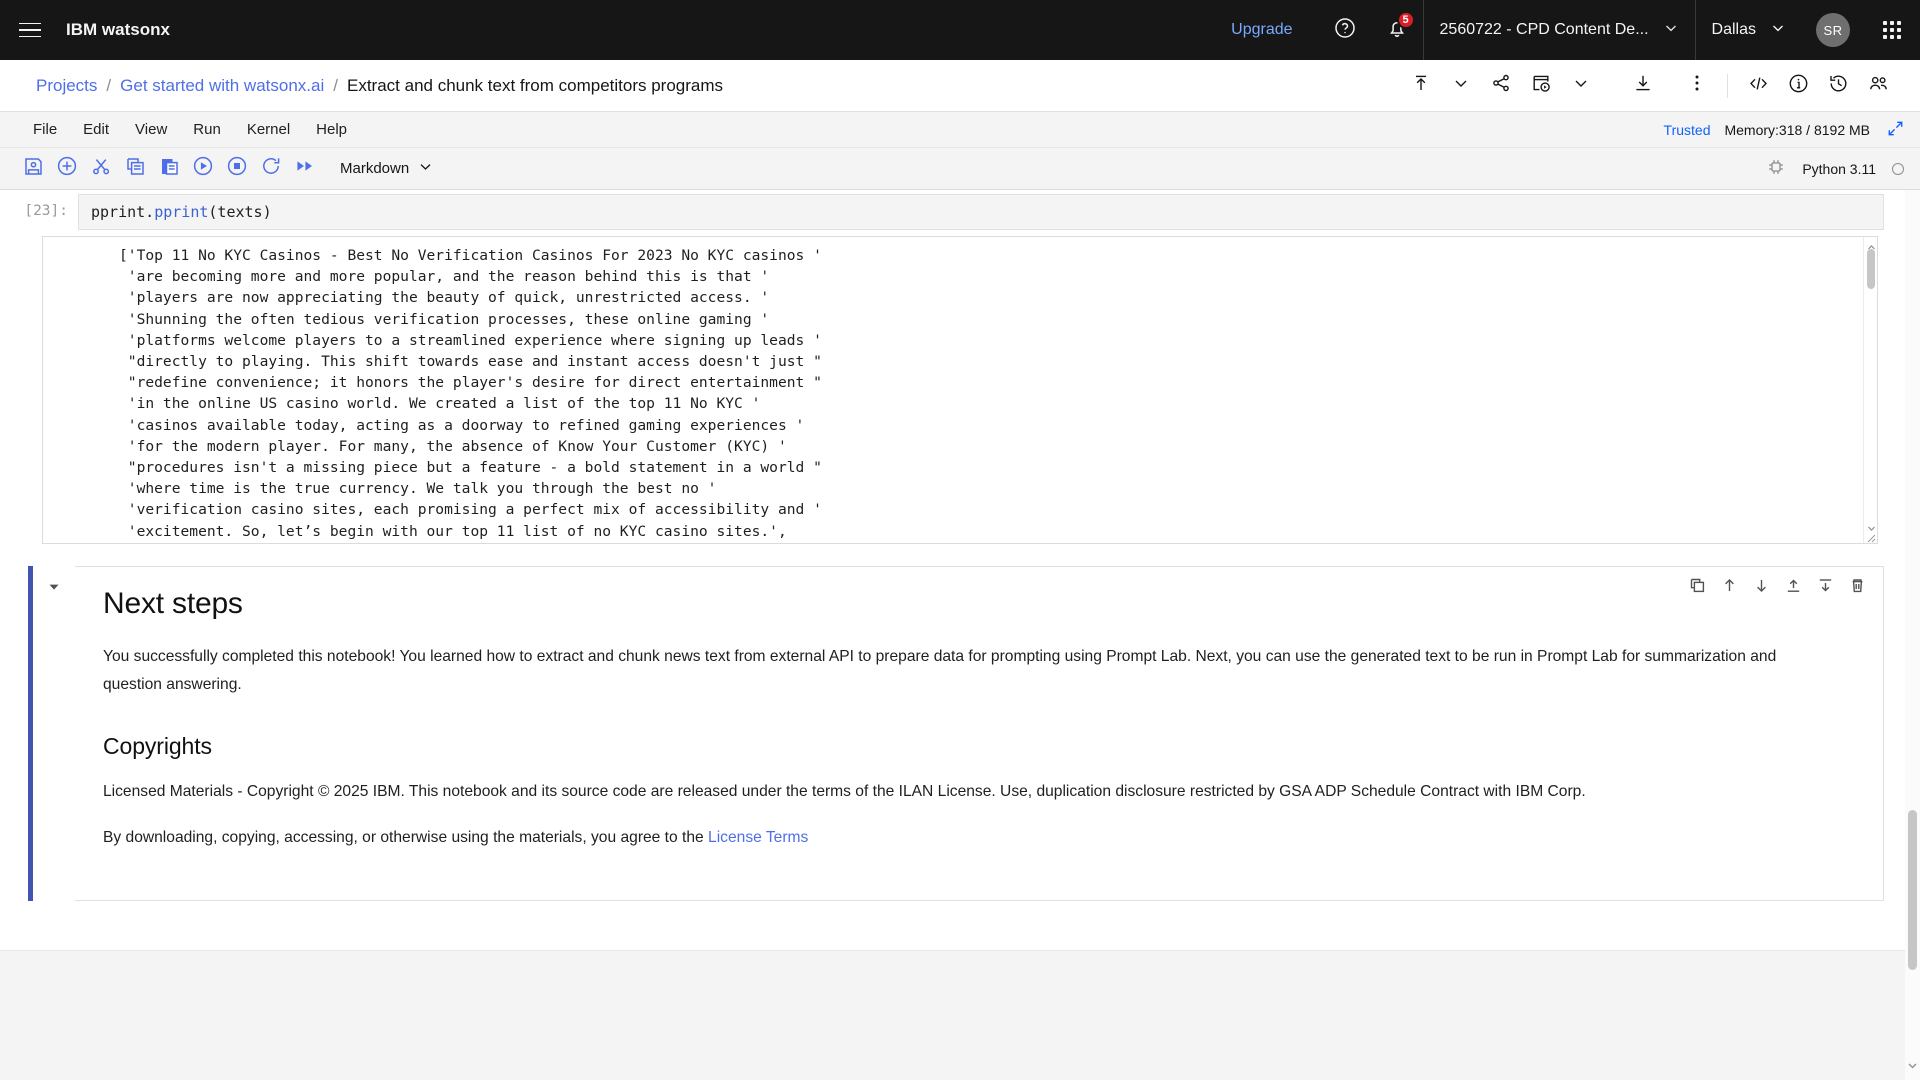 The image size is (1920, 1080). I want to click on collapse-cell-button, so click(54, 733).